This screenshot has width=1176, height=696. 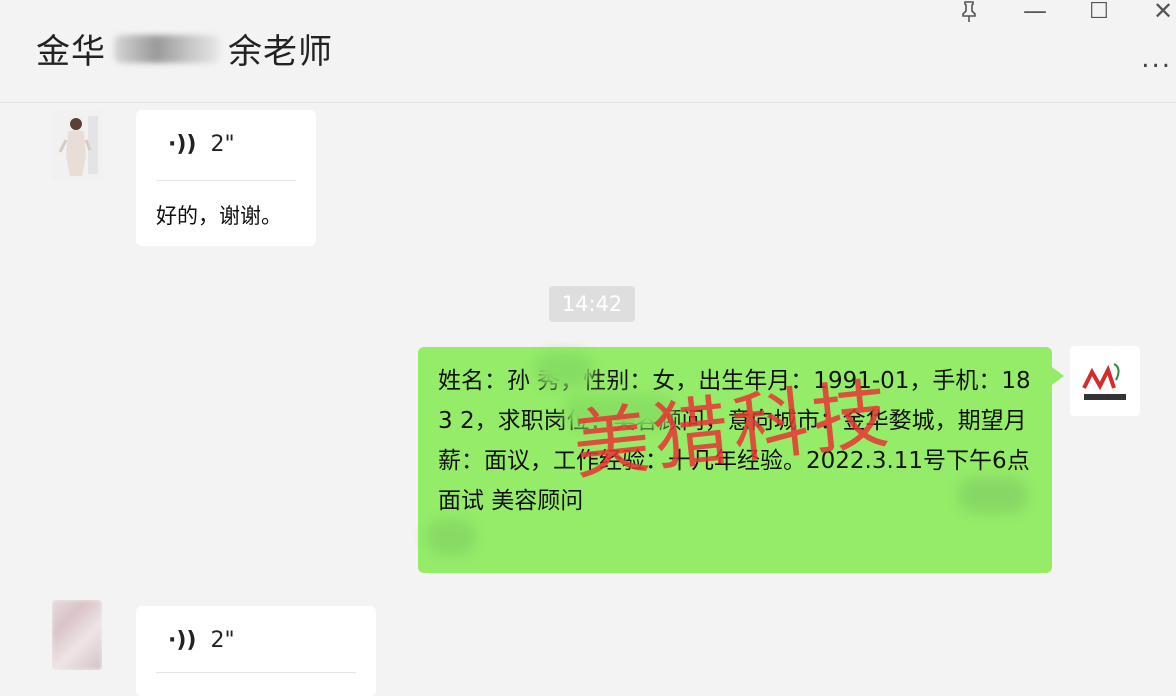 What do you see at coordinates (167, 48) in the screenshot?
I see `redacted-name` at bounding box center [167, 48].